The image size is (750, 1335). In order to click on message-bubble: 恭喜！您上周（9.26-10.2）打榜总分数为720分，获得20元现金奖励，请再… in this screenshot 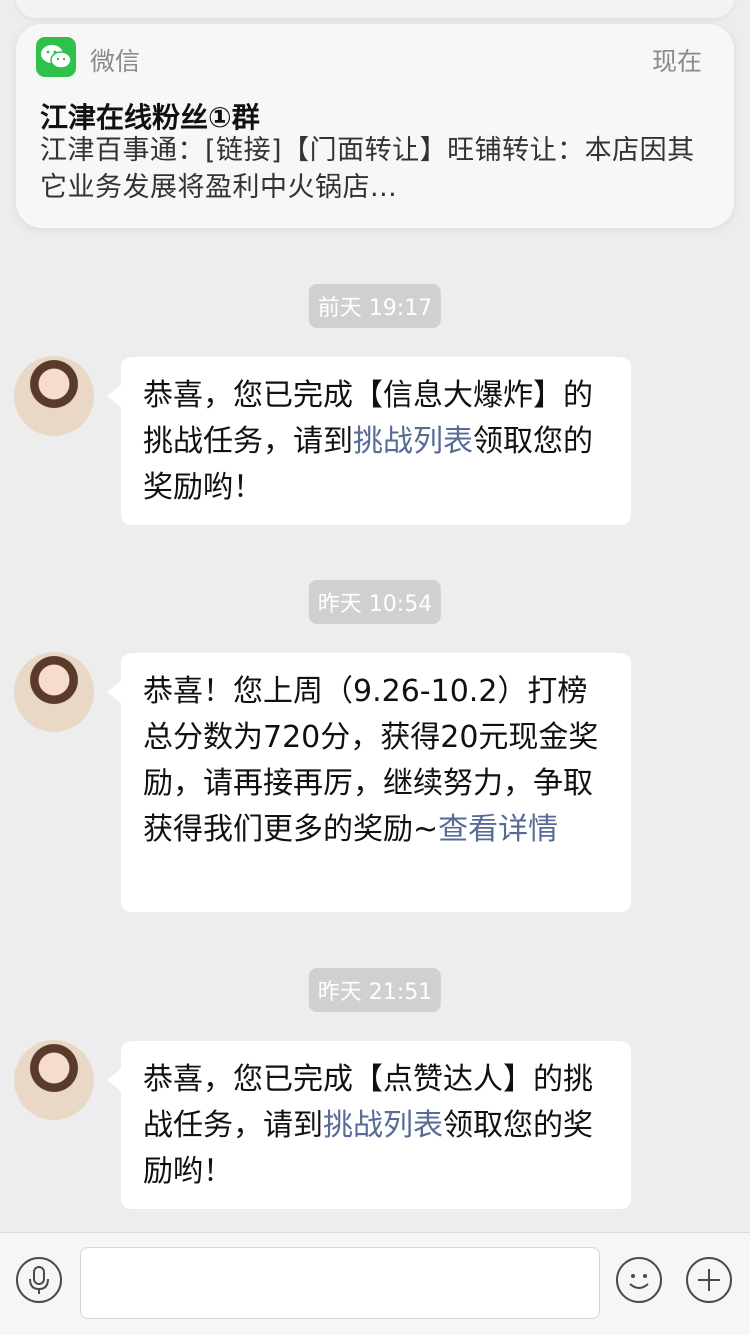, I will do `click(369, 782)`.